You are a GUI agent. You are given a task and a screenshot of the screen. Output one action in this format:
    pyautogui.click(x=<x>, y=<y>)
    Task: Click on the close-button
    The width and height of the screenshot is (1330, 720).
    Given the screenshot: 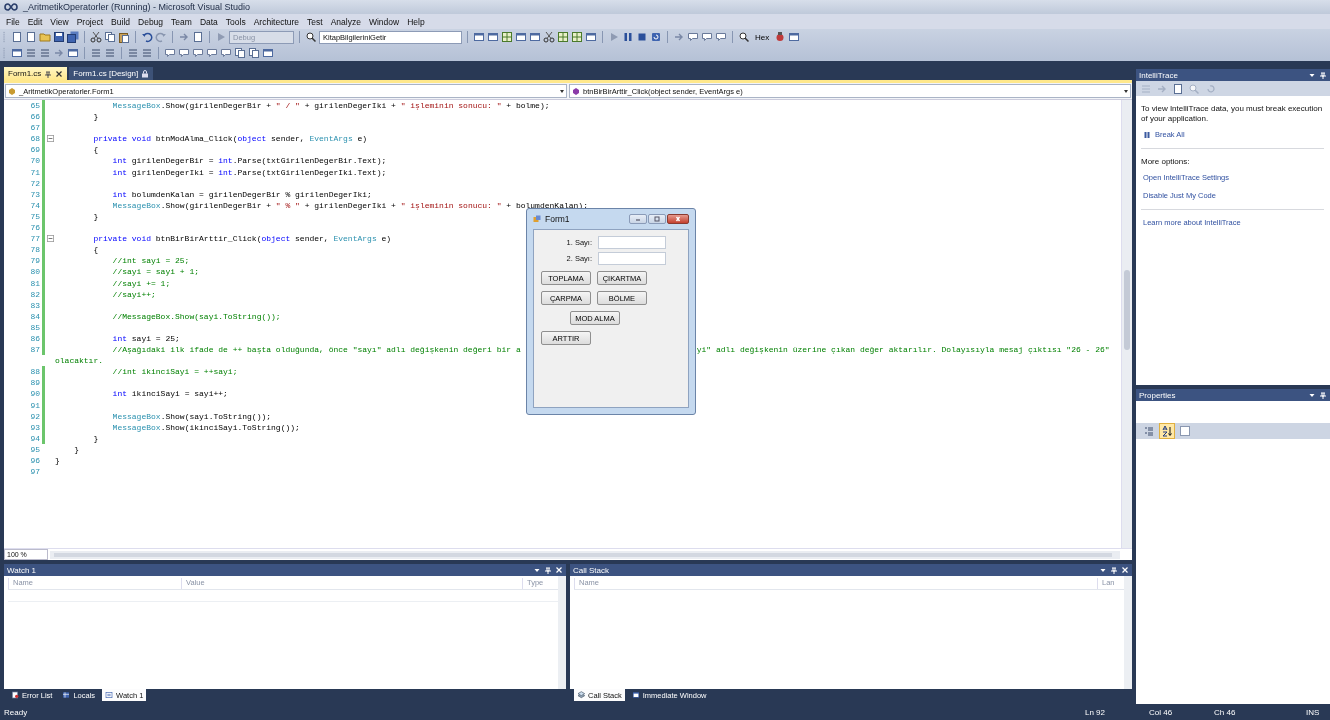 What is the action you would take?
    pyautogui.click(x=678, y=219)
    